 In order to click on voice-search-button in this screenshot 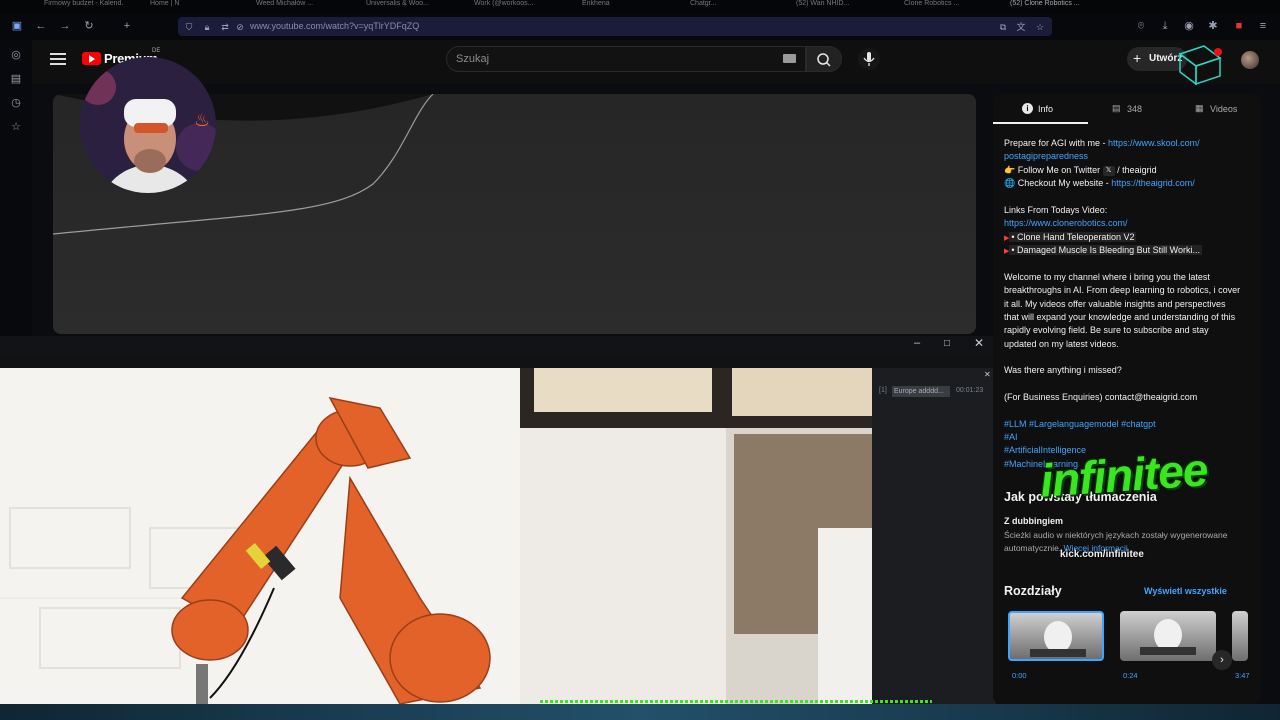, I will do `click(869, 59)`.